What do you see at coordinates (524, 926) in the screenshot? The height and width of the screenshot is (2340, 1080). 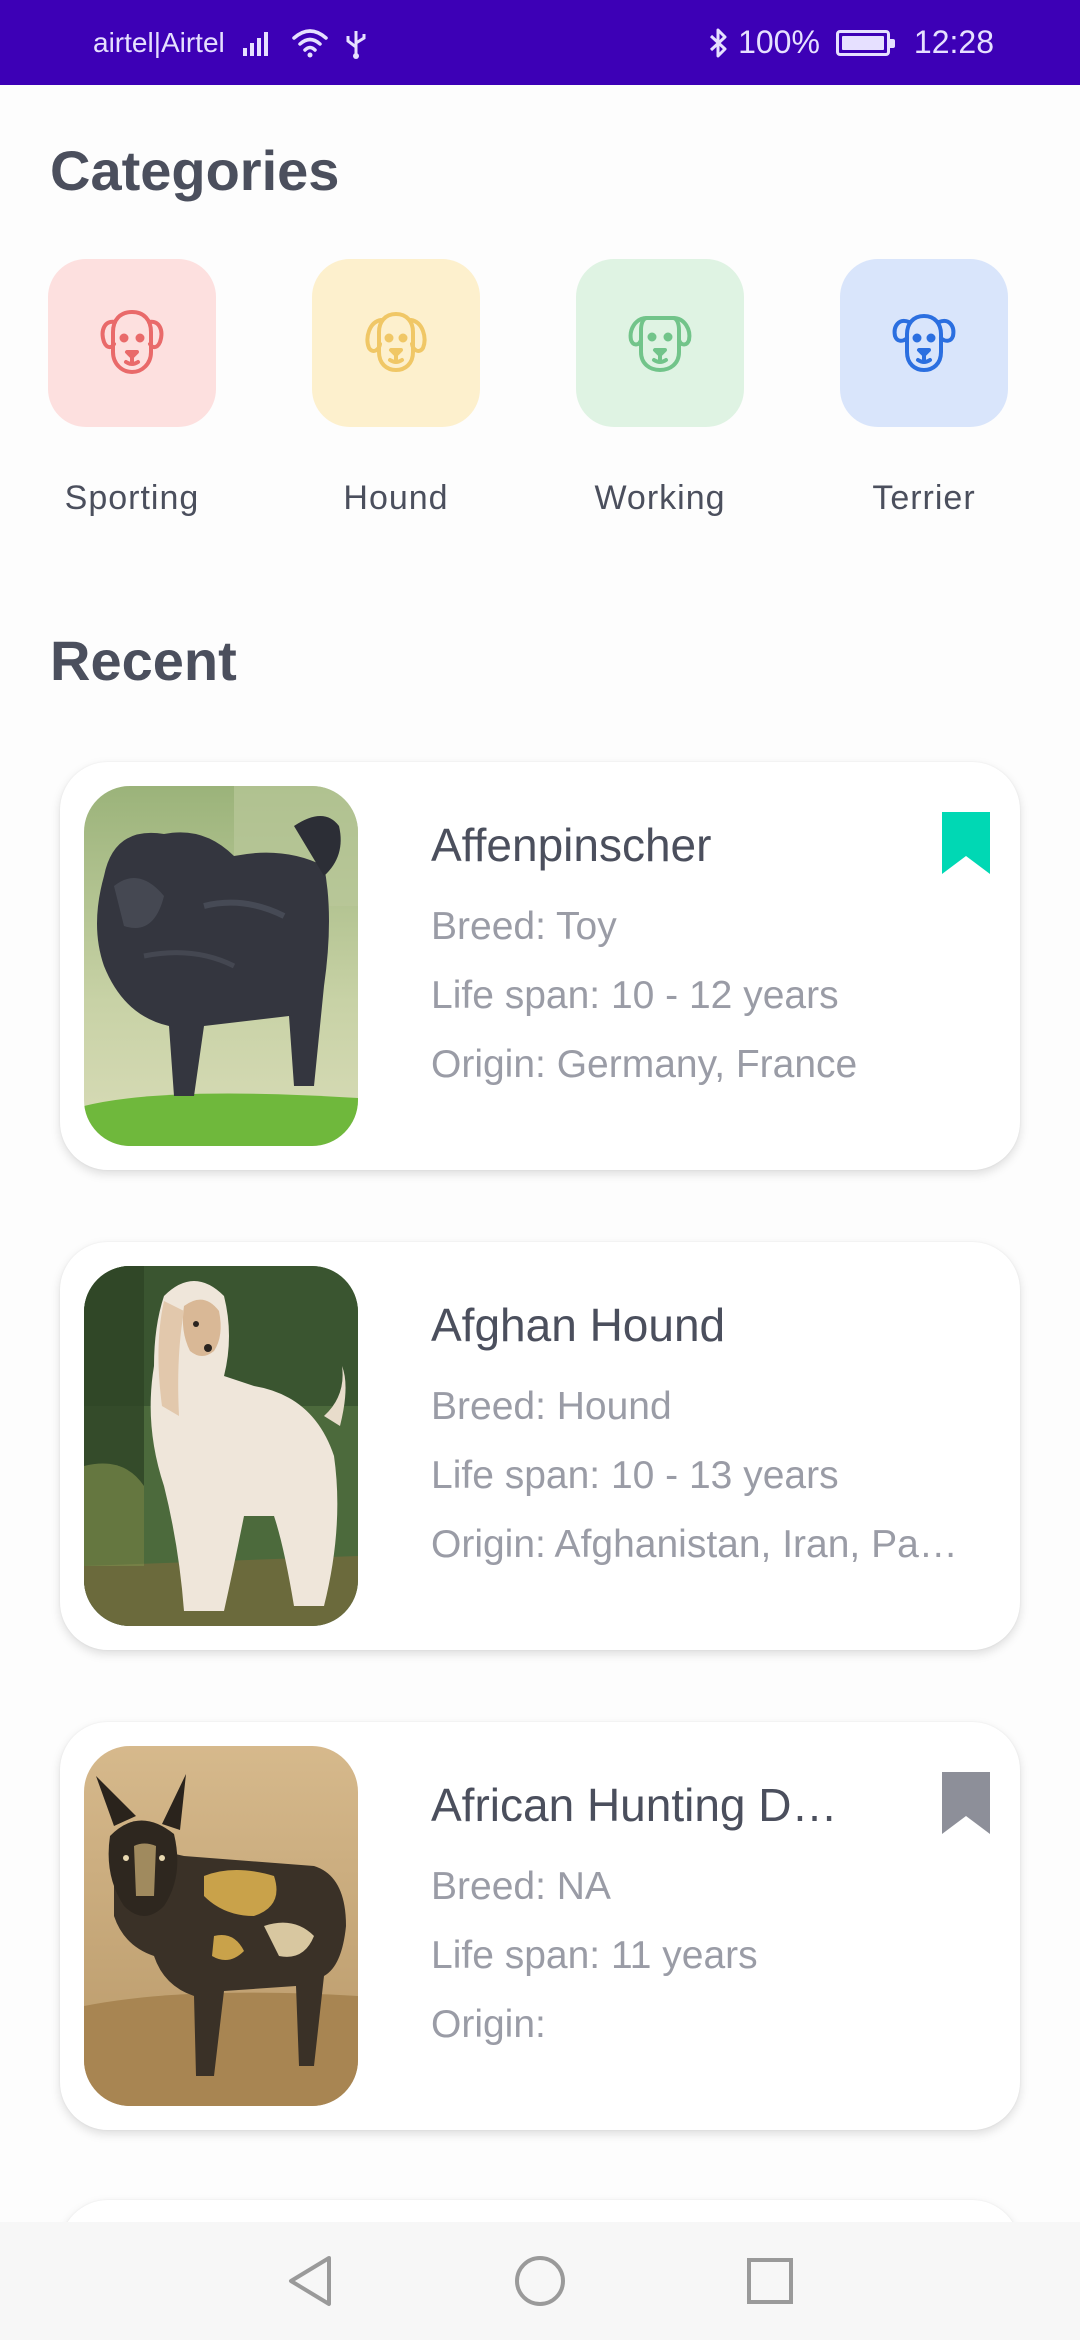 I see `breed-group: Breed: Toy` at bounding box center [524, 926].